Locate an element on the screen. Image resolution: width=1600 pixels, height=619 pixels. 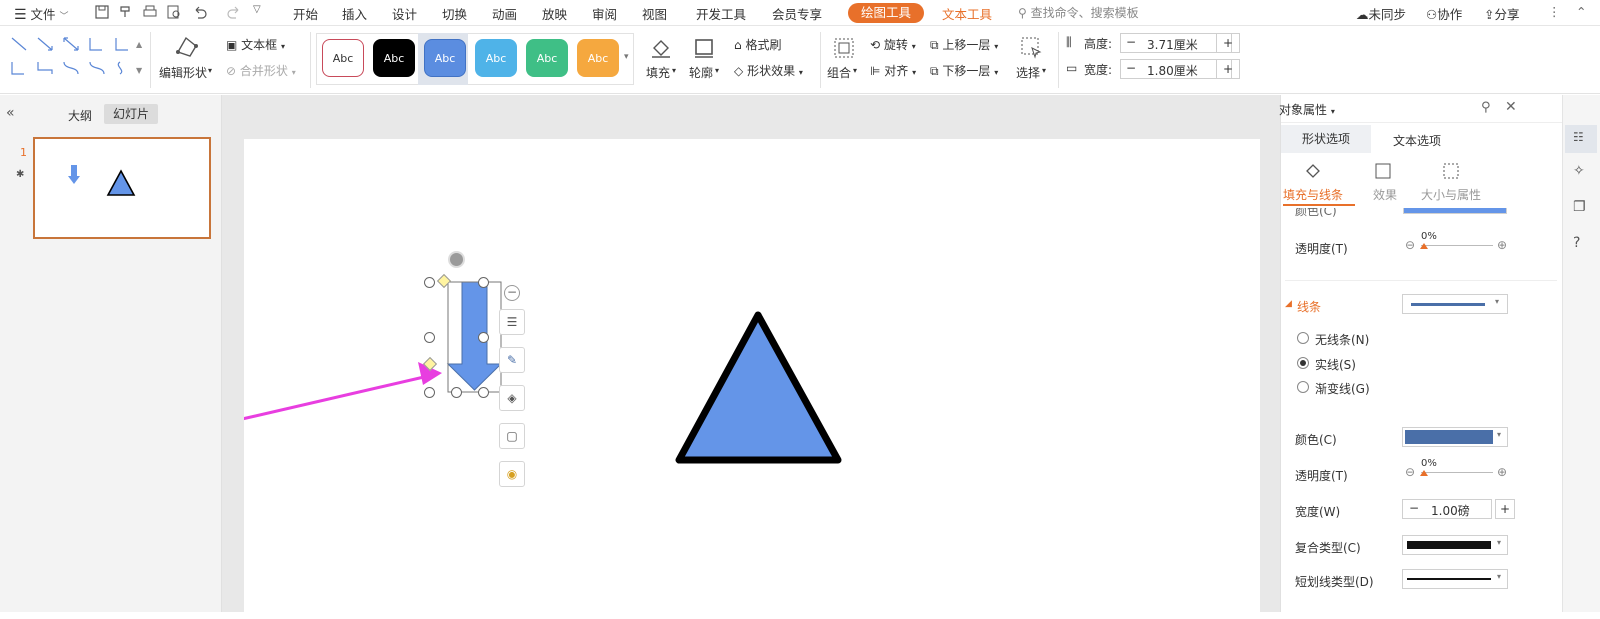
width-decrease-button: − is located at coordinates (1131, 68).